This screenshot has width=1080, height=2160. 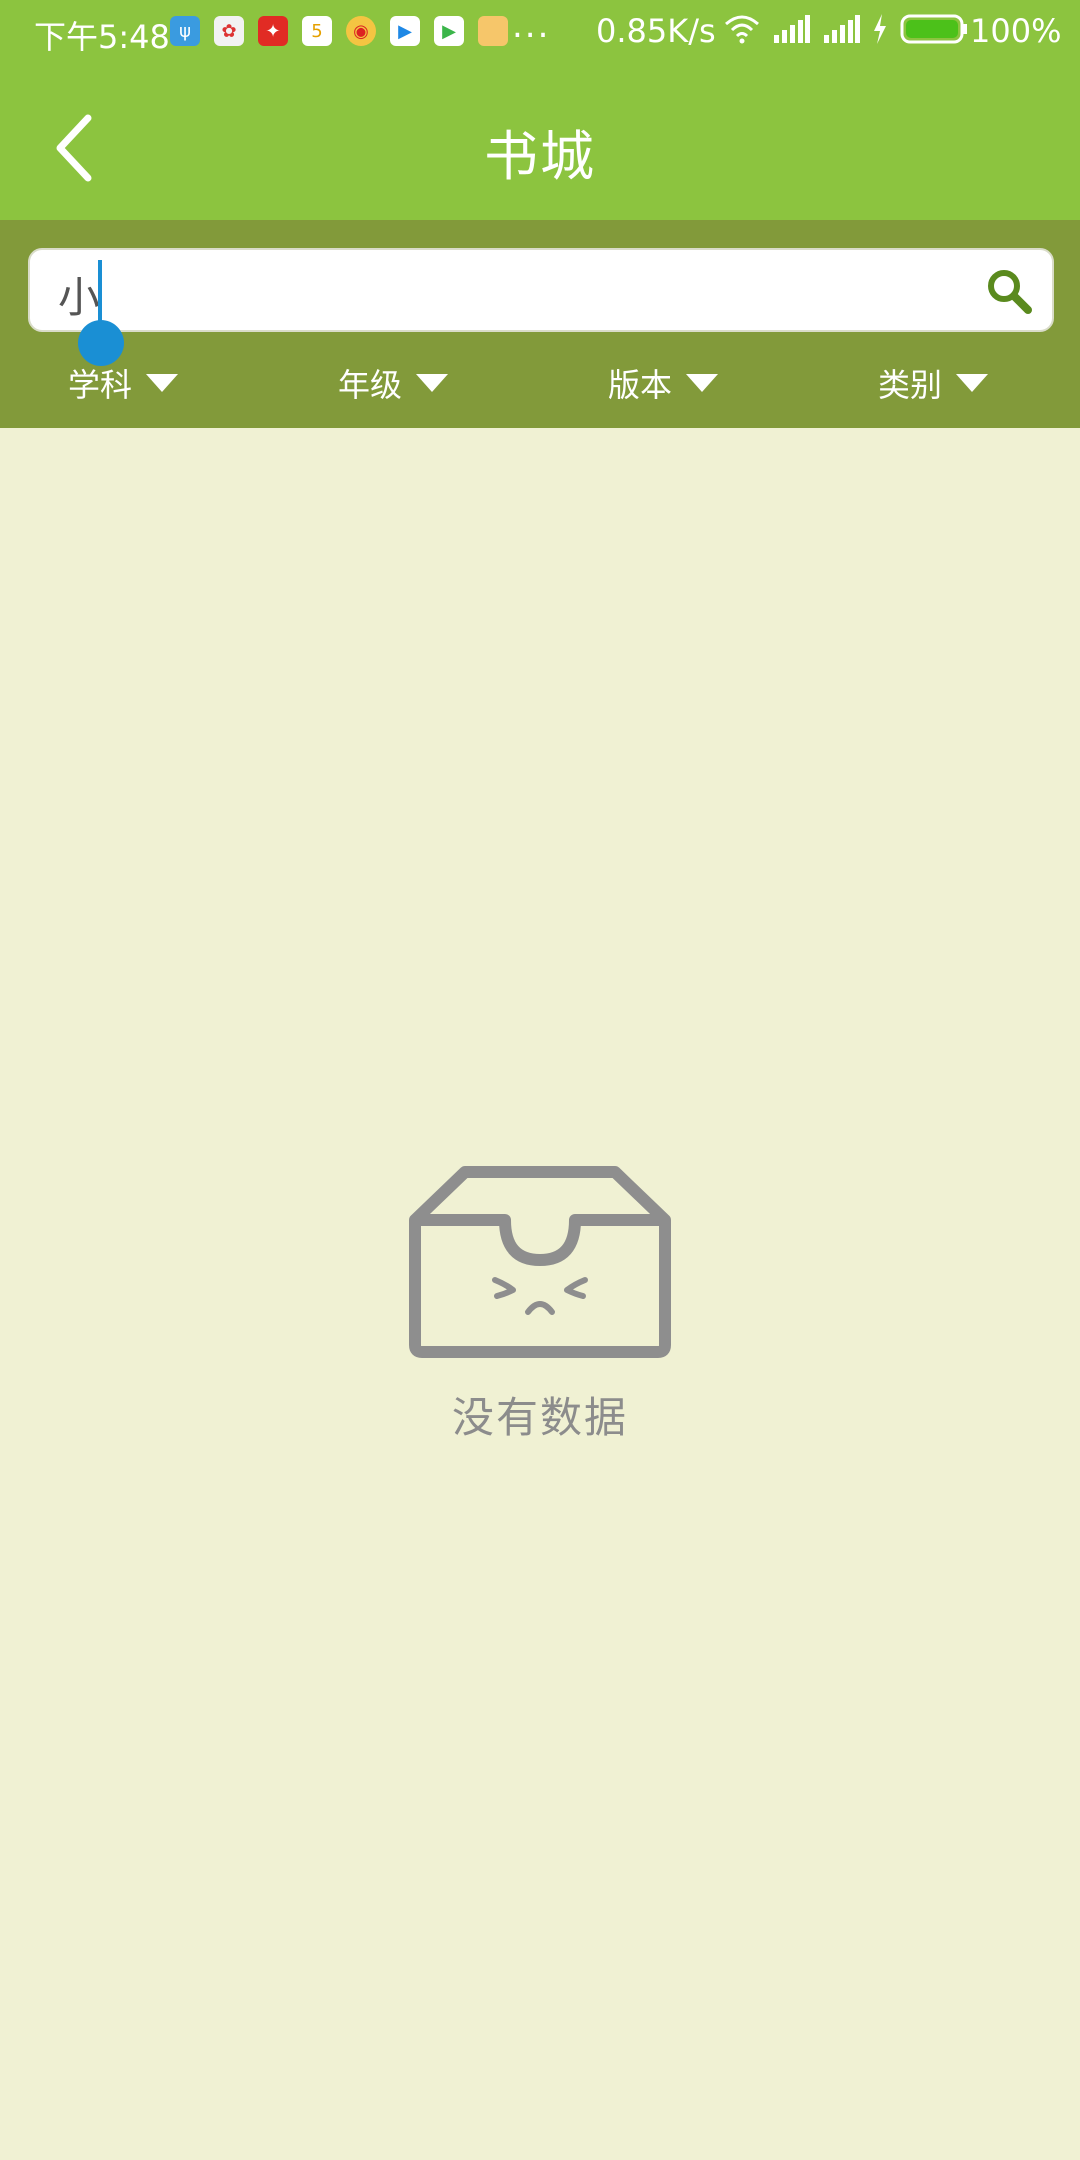 What do you see at coordinates (540, 1262) in the screenshot?
I see `empty-box-icon` at bounding box center [540, 1262].